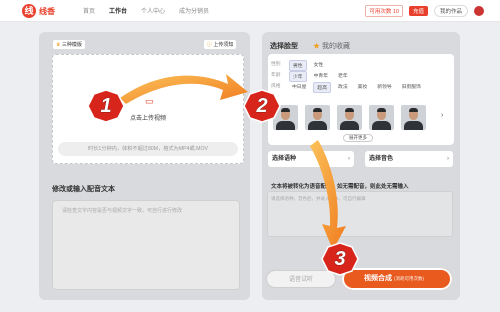  I want to click on logo: 线 线香, so click(38, 11).